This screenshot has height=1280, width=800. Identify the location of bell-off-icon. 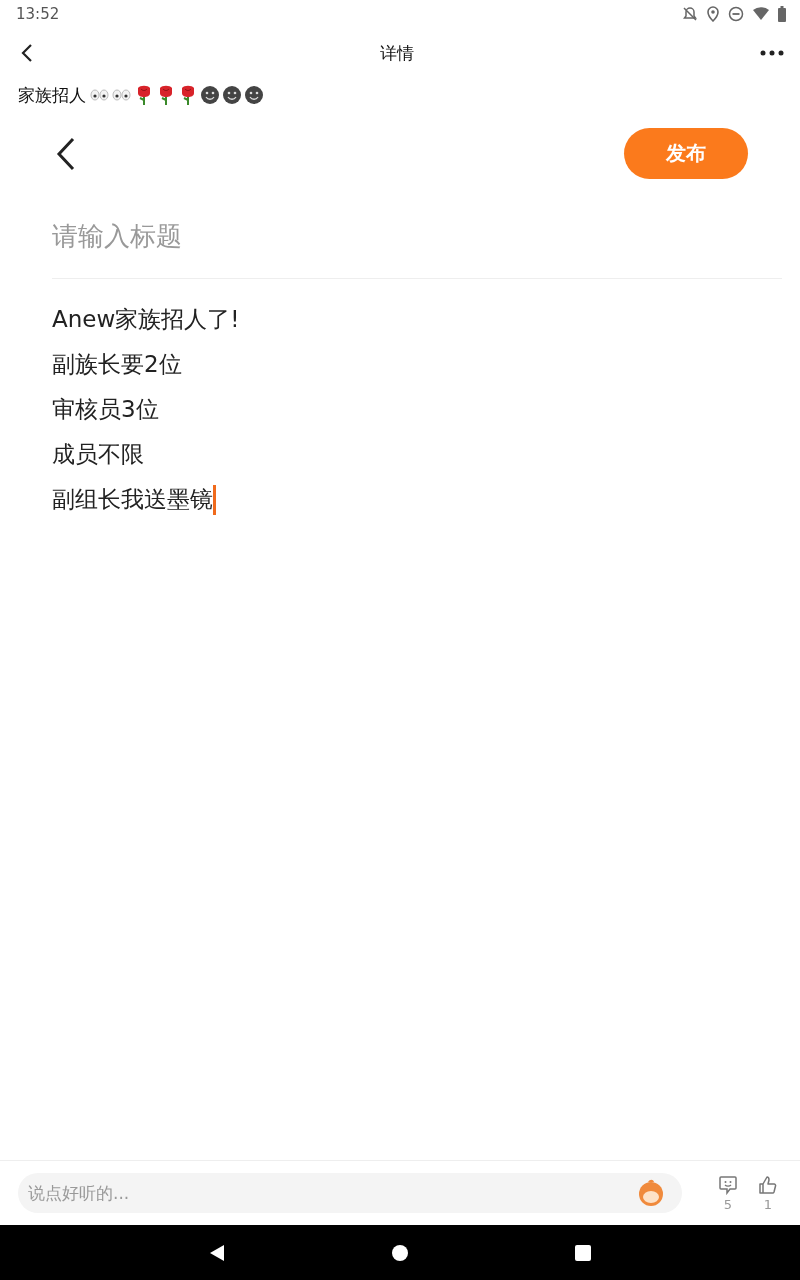
(690, 14).